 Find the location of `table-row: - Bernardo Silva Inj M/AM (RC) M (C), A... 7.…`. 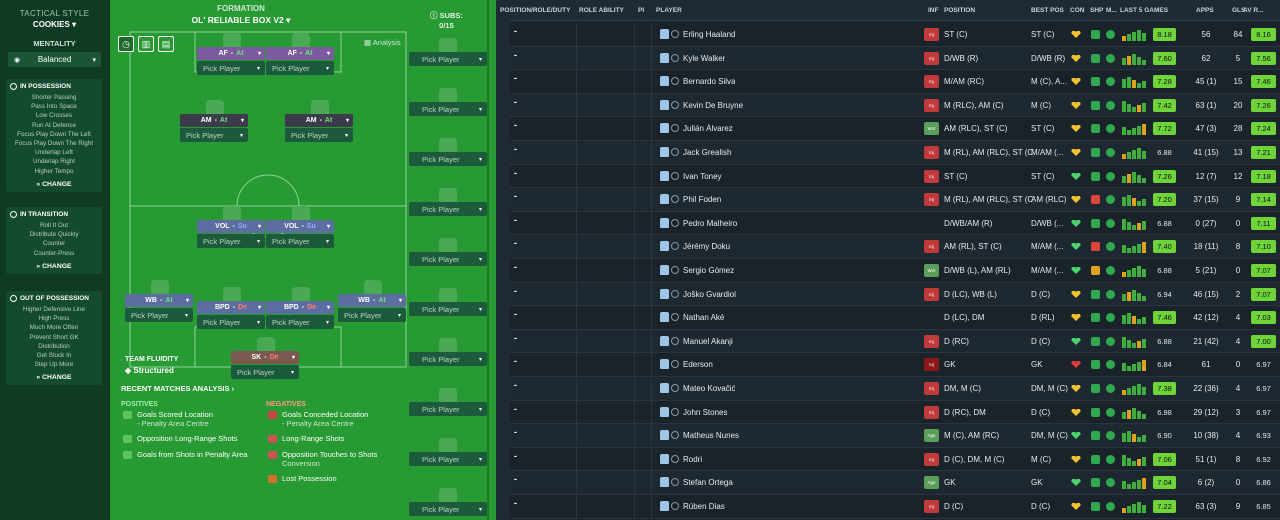

table-row: - Bernardo Silva Inj M/AM (RC) M (C), A... 7.… is located at coordinates (895, 82).